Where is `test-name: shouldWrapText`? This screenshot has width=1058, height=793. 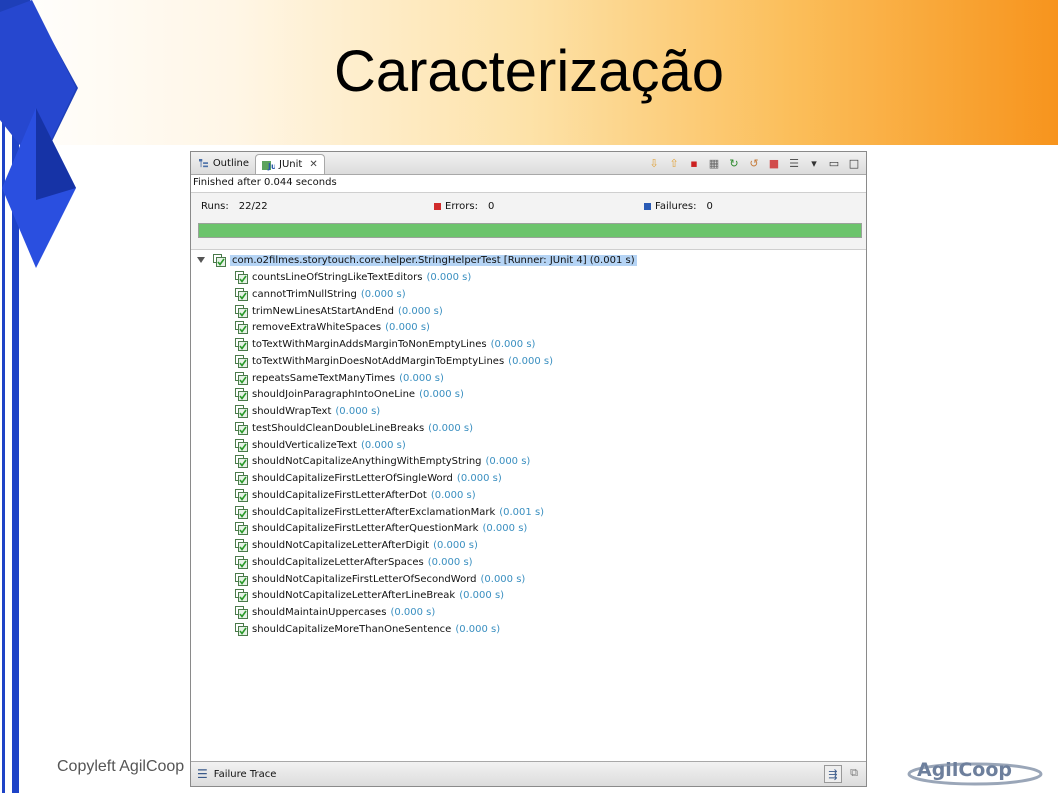 test-name: shouldWrapText is located at coordinates (292, 411).